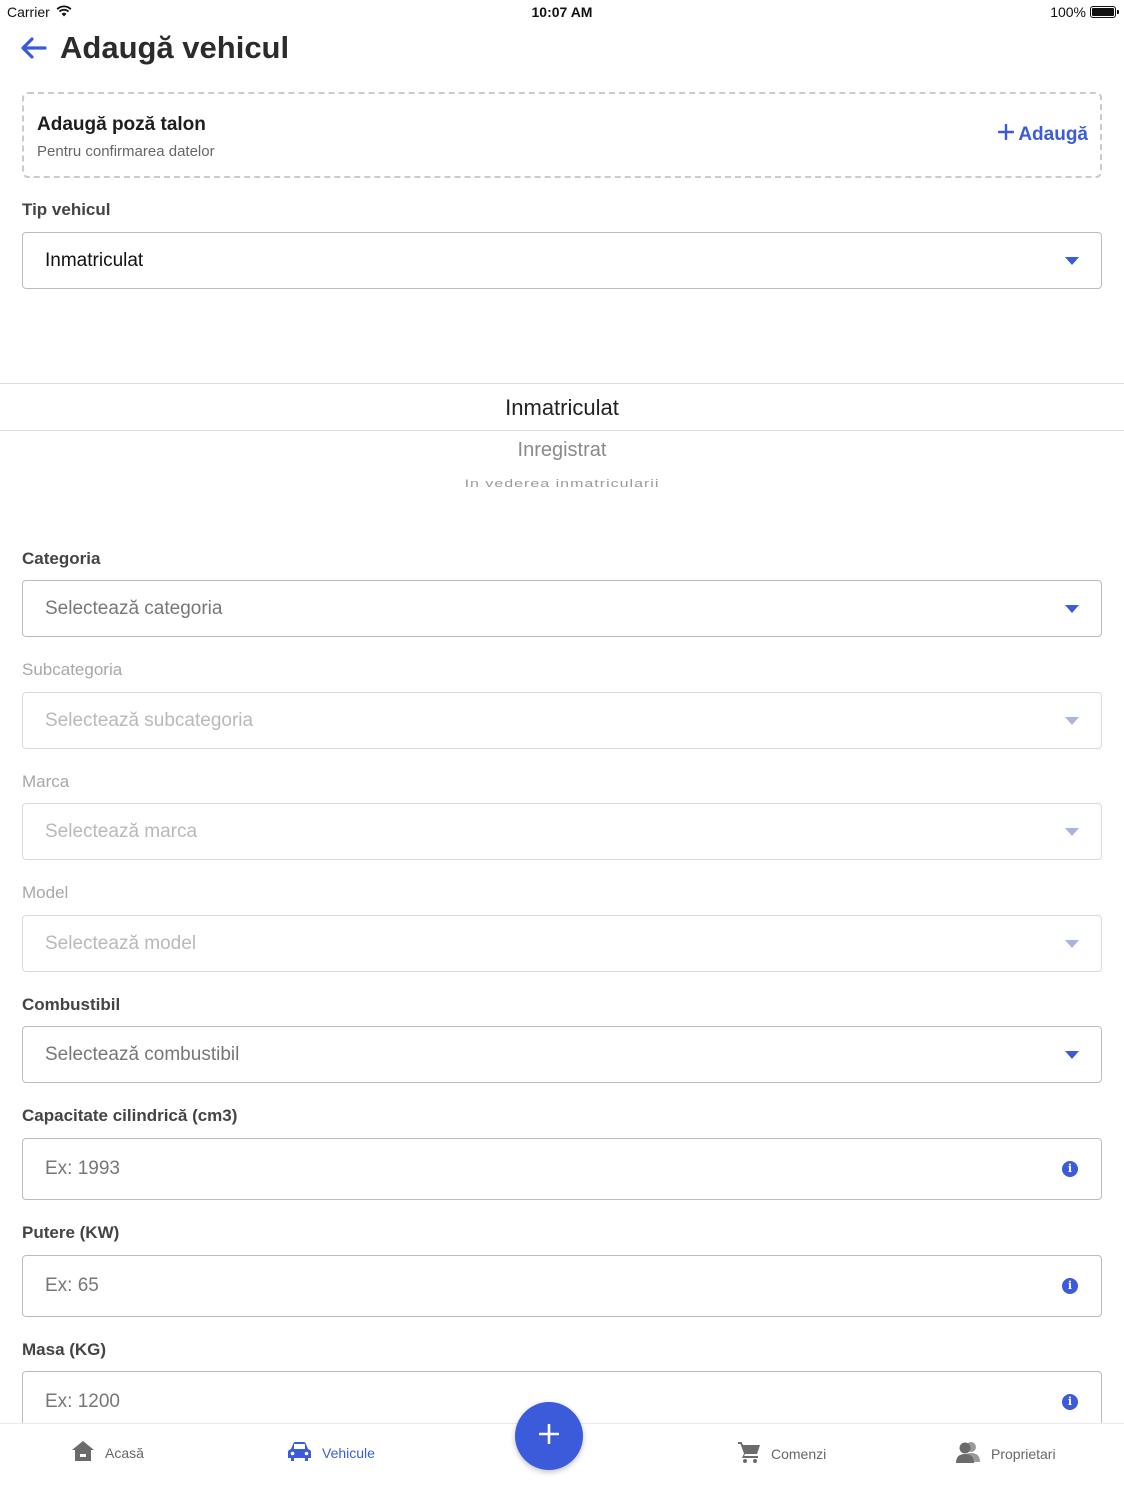 This screenshot has height=1500, width=1124. Describe the element at coordinates (130, 1115) in the screenshot. I see `capacitate-label: Capacitate cilindrică (cm3)` at that location.